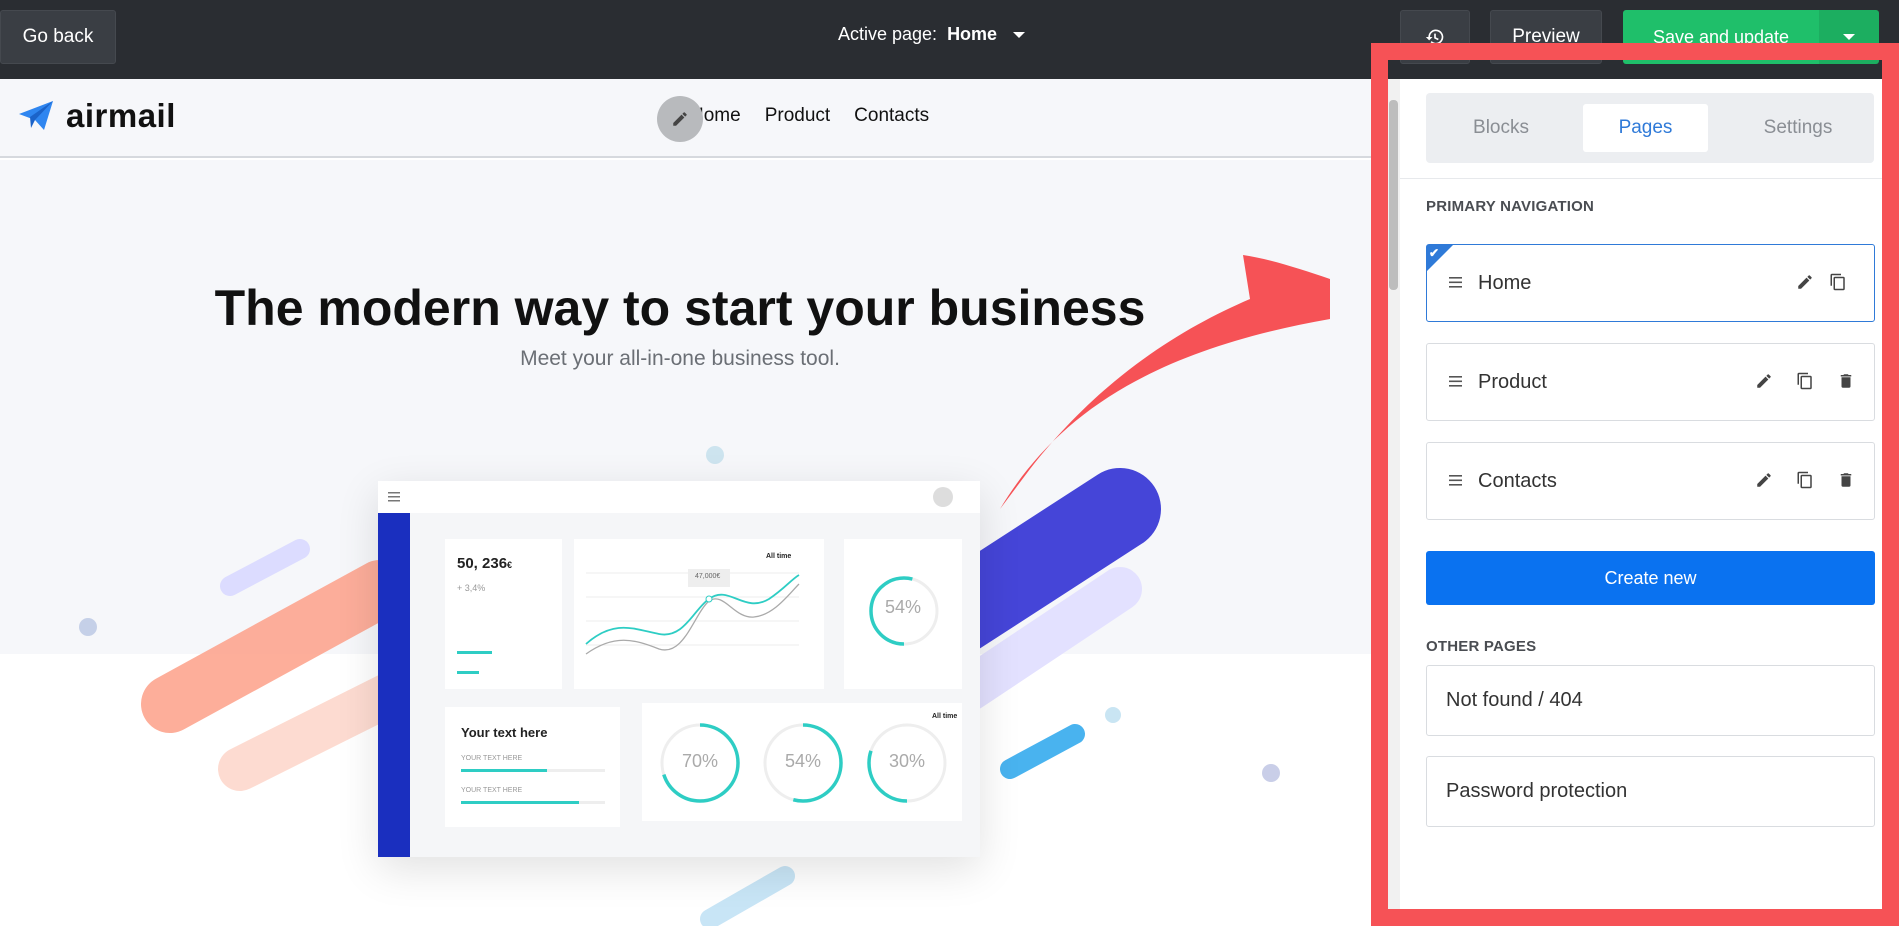  Describe the element at coordinates (708, 576) in the screenshot. I see `chart-tooltip: 47,000€` at that location.